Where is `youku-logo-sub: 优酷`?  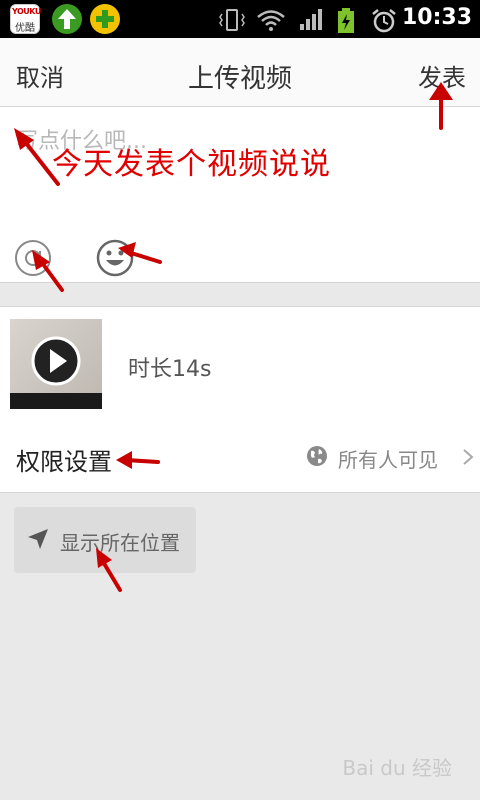 youku-logo-sub: 优酷 is located at coordinates (25, 28).